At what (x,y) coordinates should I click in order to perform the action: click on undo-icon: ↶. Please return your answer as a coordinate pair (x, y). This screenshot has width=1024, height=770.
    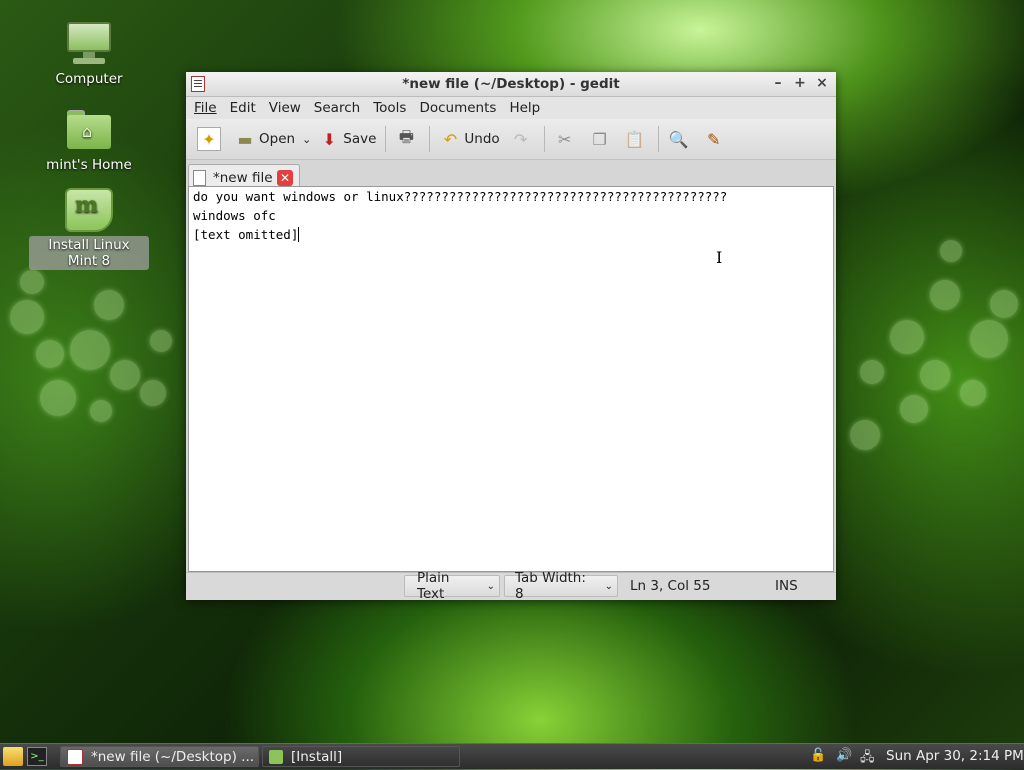
    Looking at the image, I should click on (450, 139).